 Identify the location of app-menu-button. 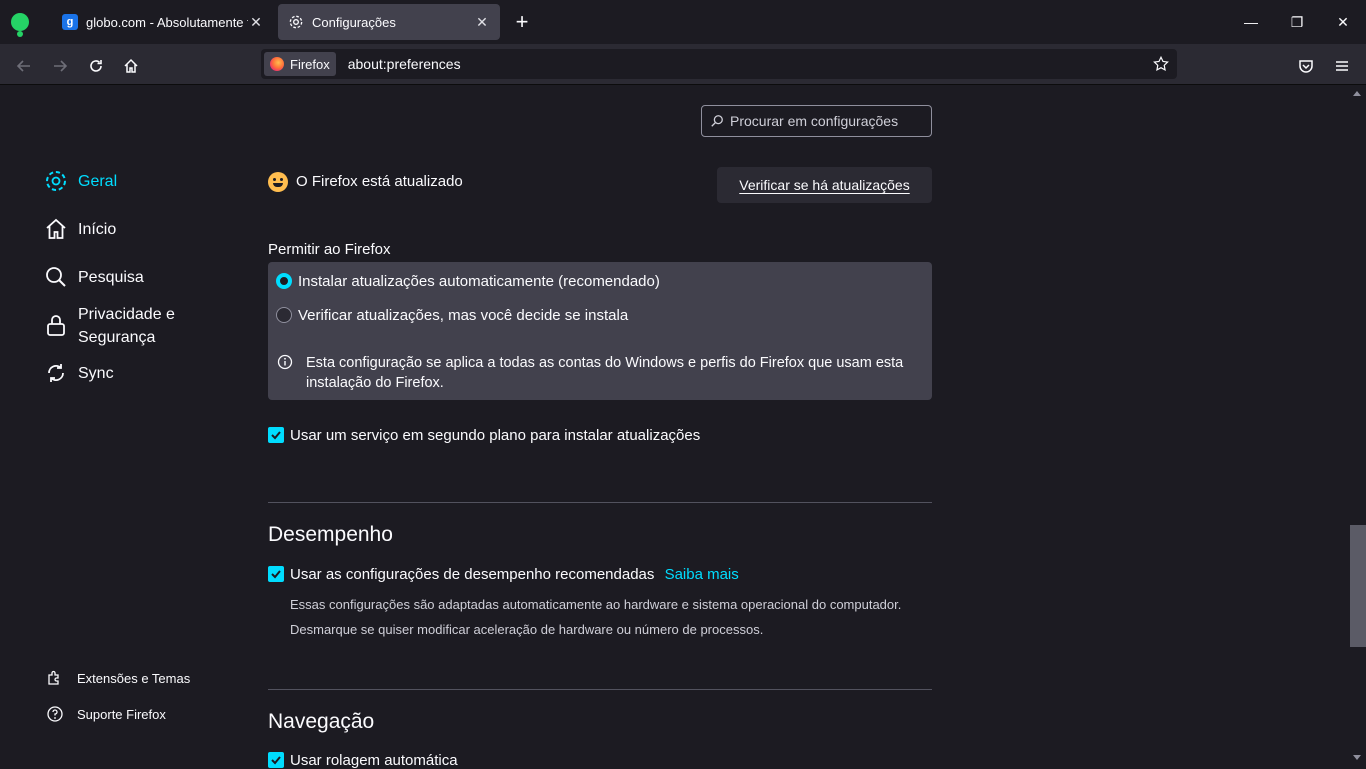
(1342, 66).